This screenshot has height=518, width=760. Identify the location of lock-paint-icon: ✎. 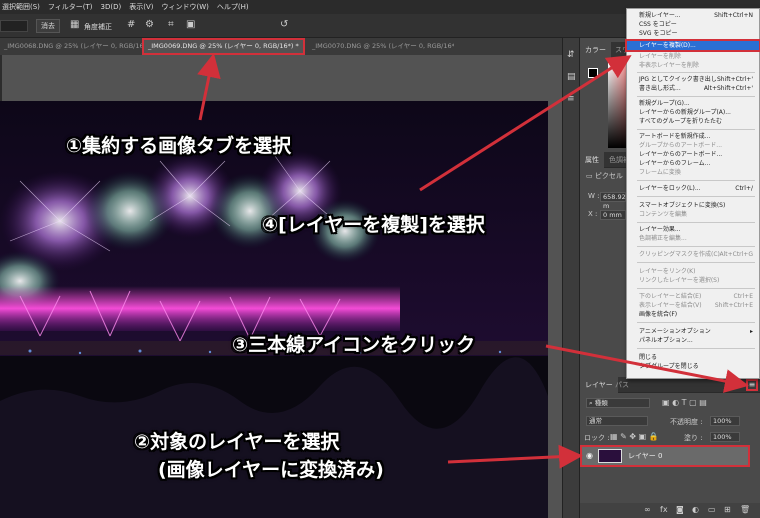
(623, 436).